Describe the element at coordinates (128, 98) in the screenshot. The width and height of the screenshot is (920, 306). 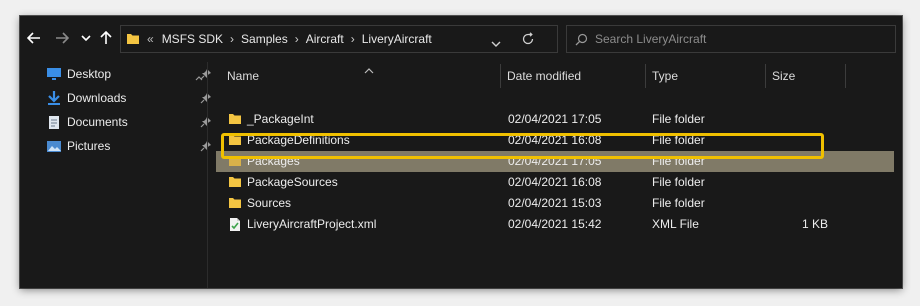
I see `sidebar-item-downloads: Downloads` at that location.